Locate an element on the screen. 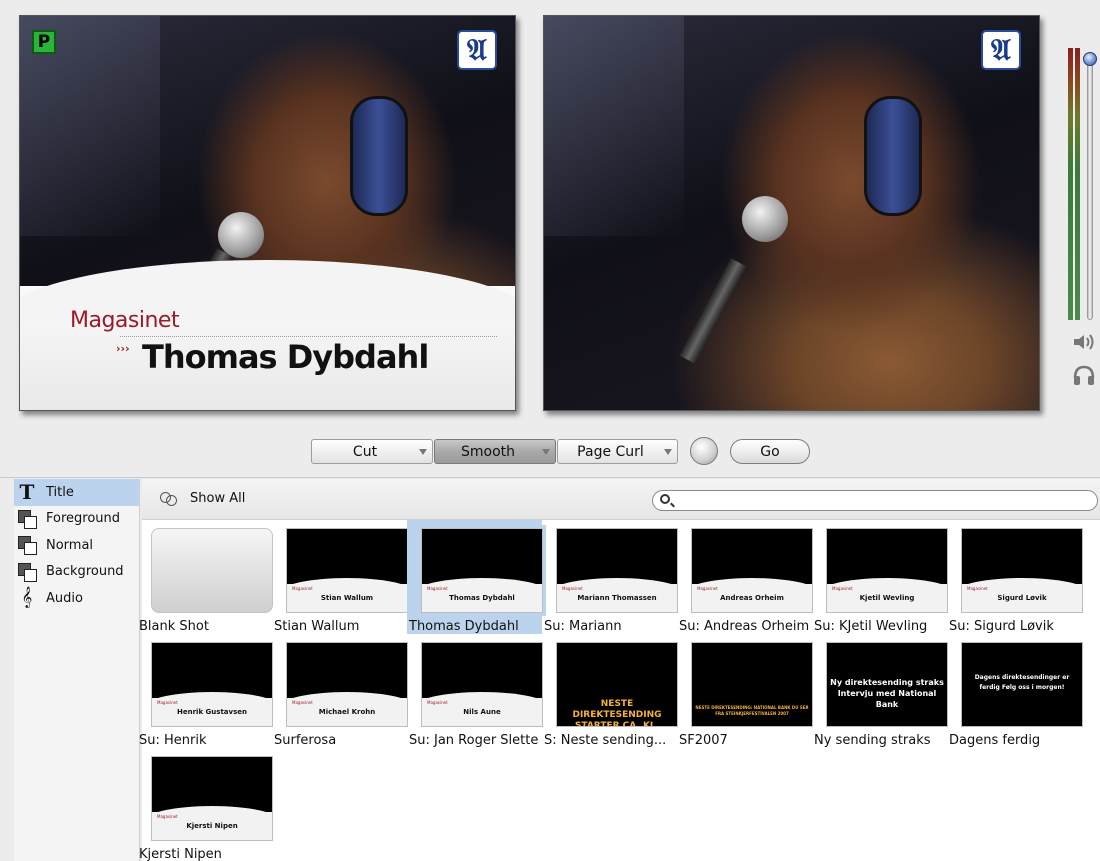 The height and width of the screenshot is (861, 1100). shot-tile: Magasinet Kjersti Nipen Kjersti Nipen is located at coordinates (205, 804).